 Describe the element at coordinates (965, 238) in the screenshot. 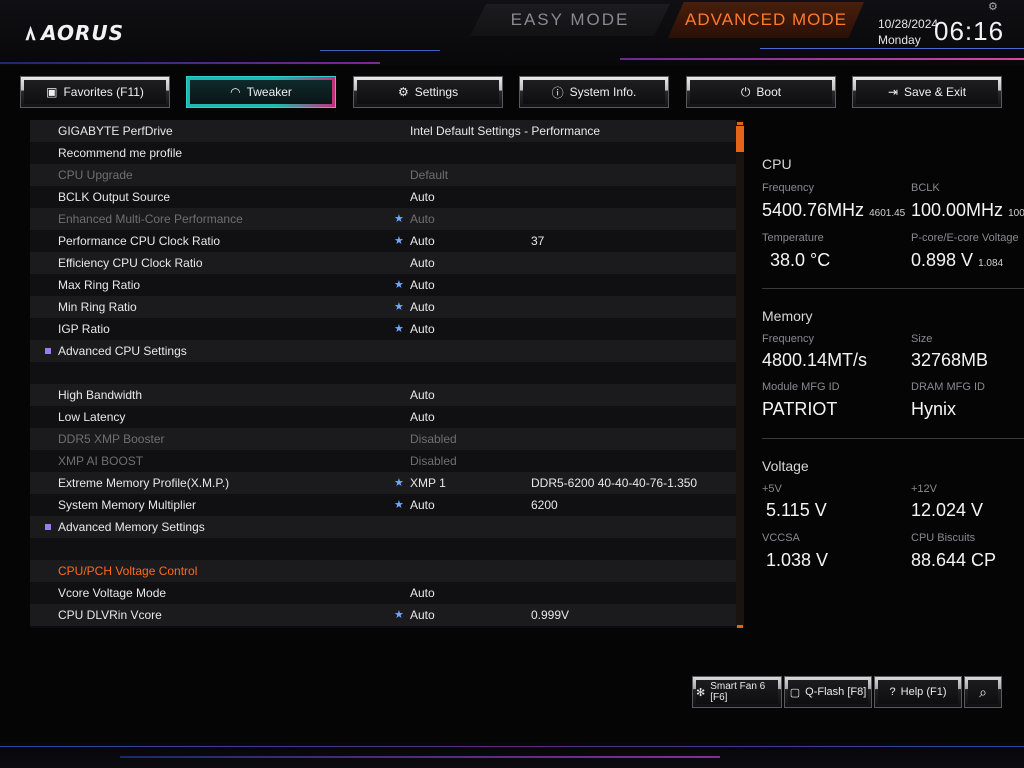

I see `core-voltage-label: P-core/E-core Voltage` at that location.